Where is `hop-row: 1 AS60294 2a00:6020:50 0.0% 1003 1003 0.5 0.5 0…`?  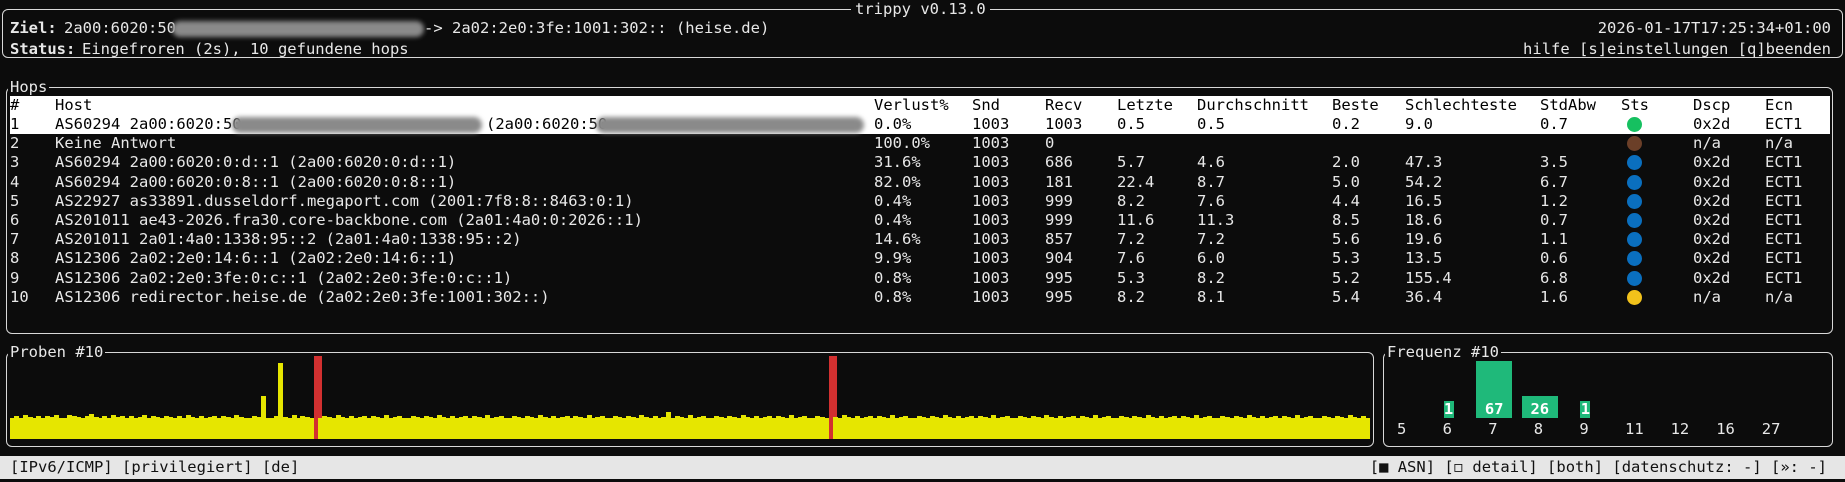
hop-row: 1 AS60294 2a00:6020:50 0.0% 1003 1003 0.5 0.5 0… is located at coordinates (920, 124).